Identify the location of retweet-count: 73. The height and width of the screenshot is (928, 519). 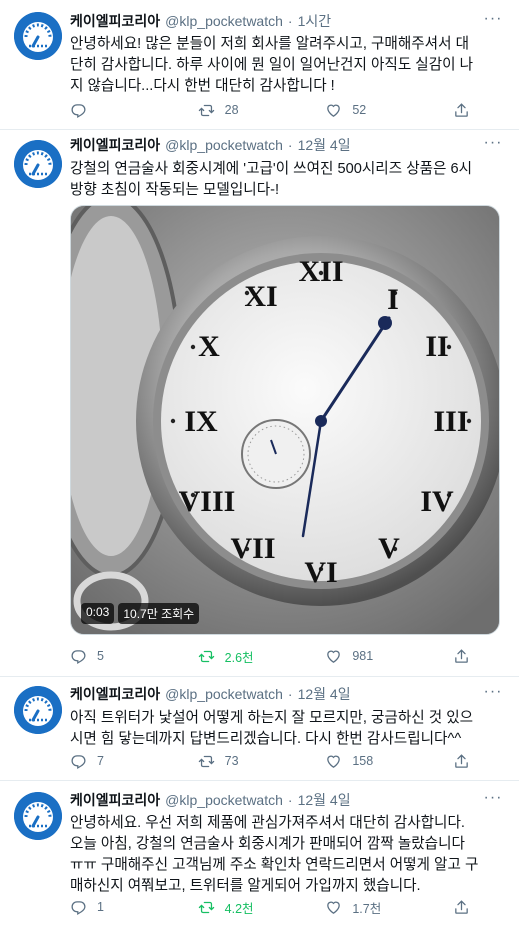
(231, 761).